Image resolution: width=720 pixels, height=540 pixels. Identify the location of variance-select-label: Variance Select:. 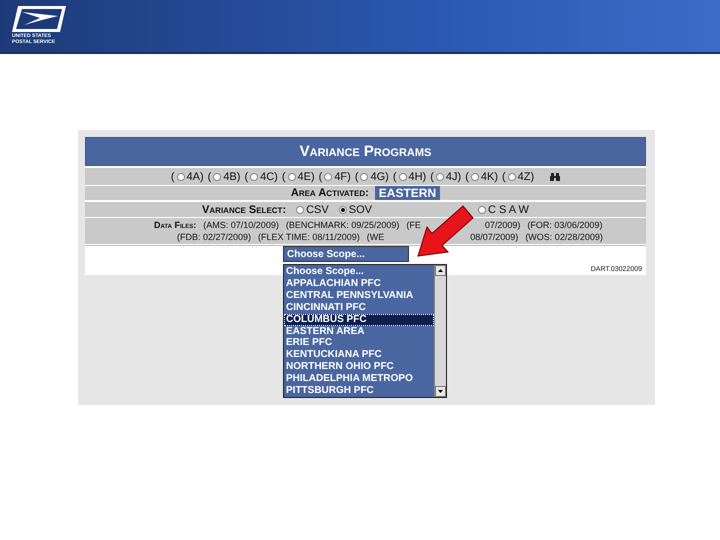
(244, 210).